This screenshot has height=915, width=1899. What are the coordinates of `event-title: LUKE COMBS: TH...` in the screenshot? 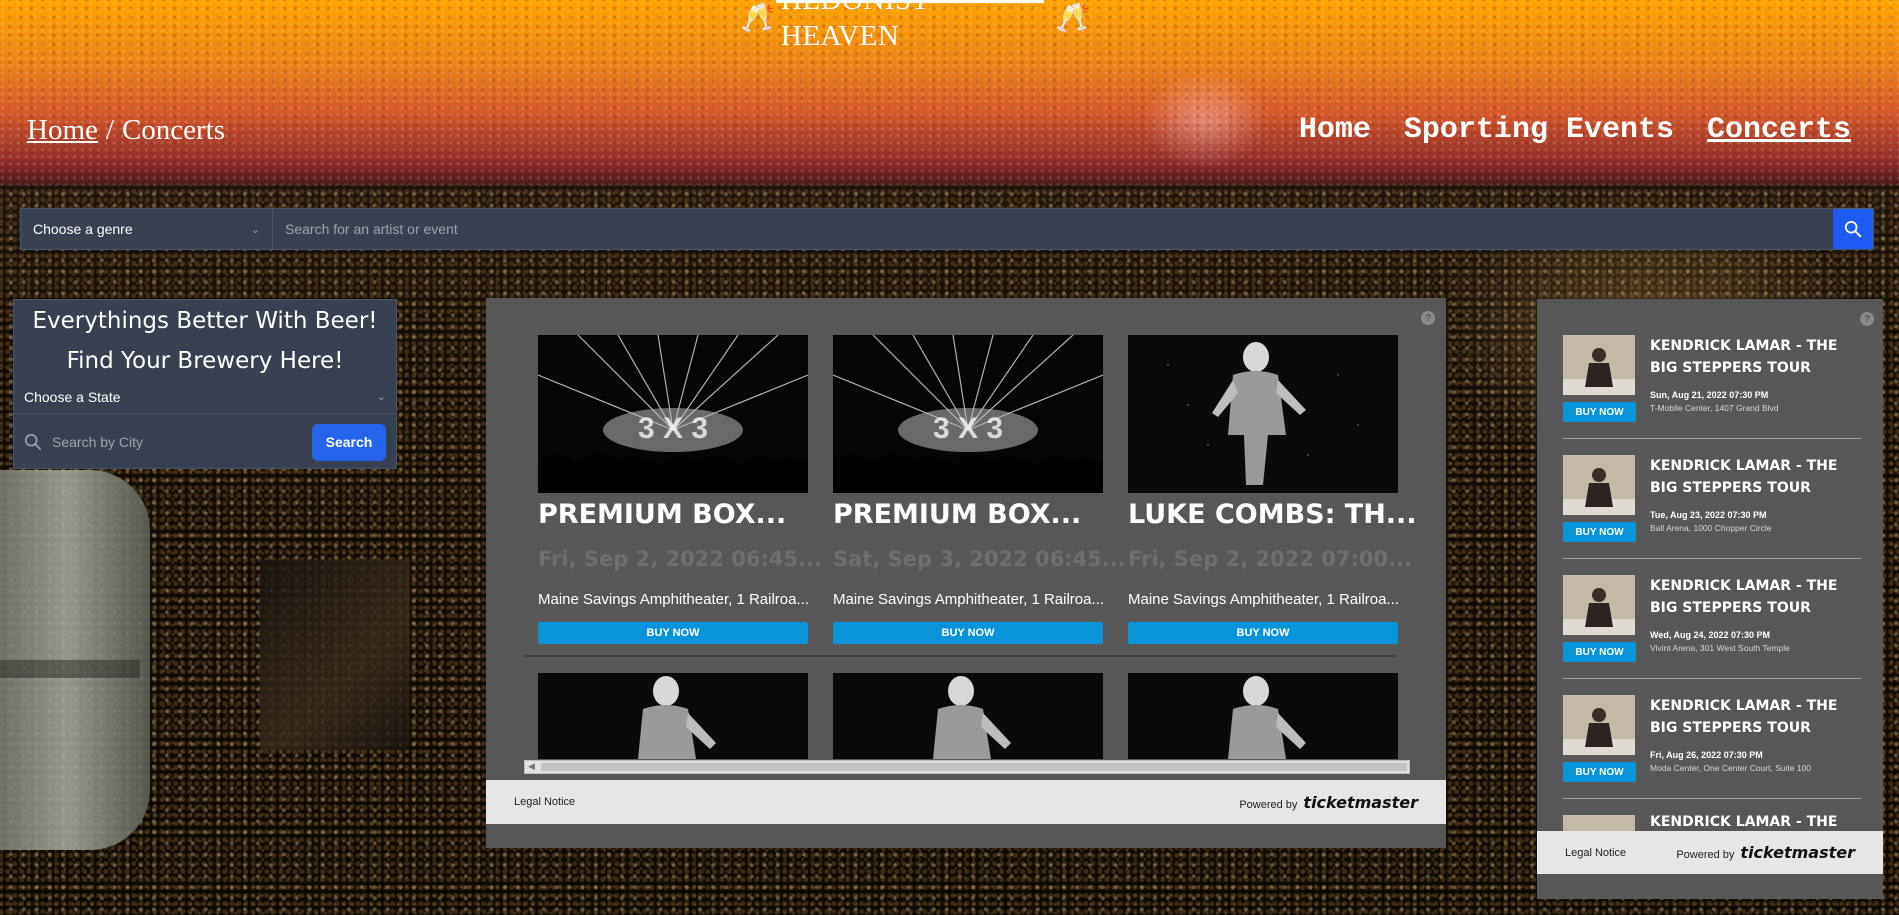 It's located at (1272, 514).